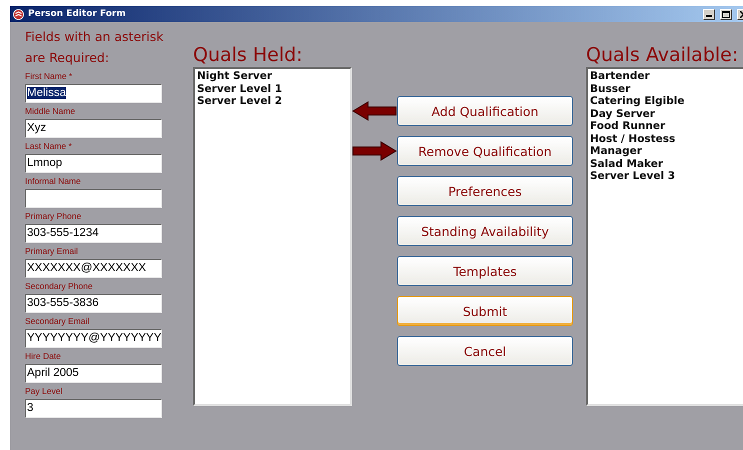 The image size is (743, 450). I want to click on input-field: XXXXXXX@XXXXXXX, so click(93, 268).